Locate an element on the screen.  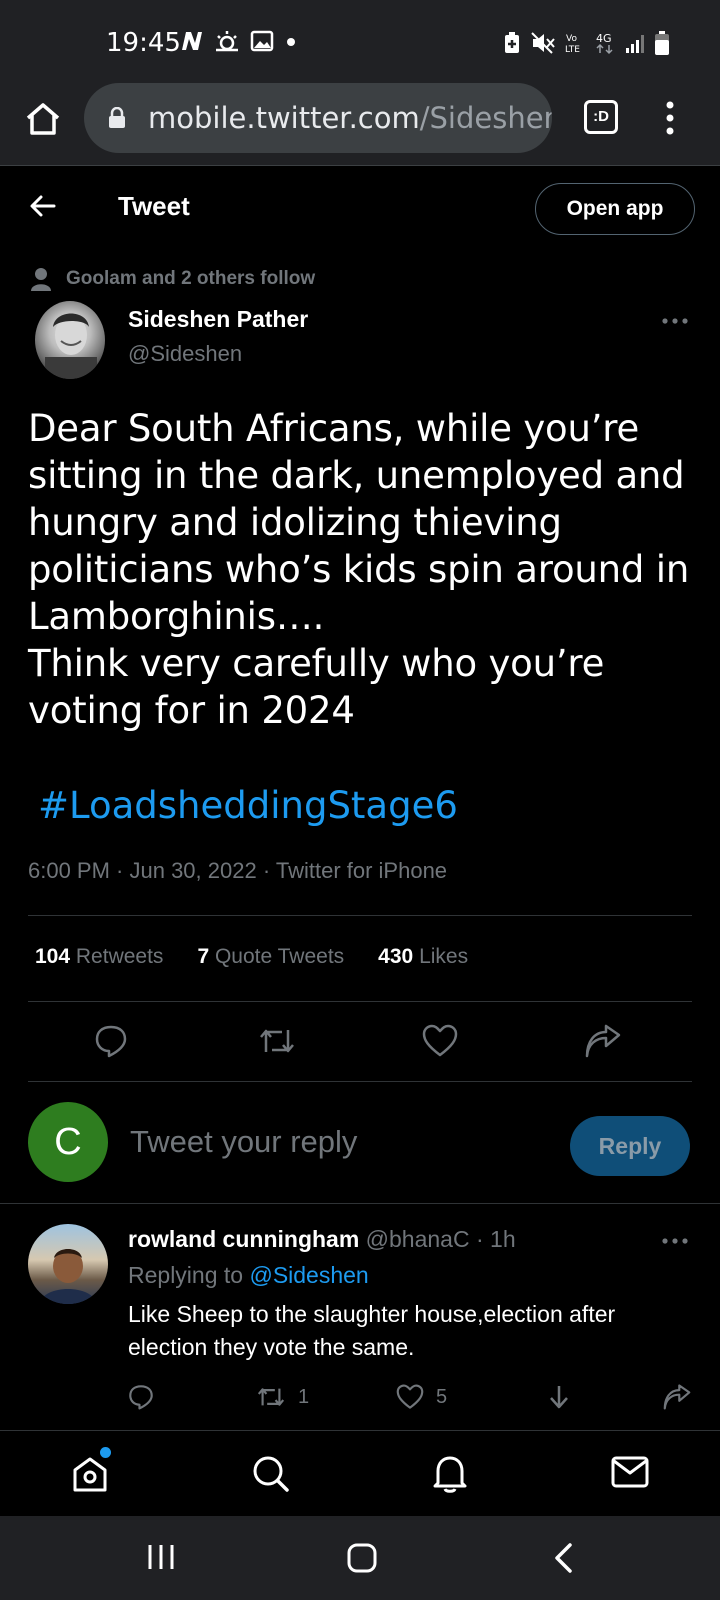
user-avatar: C is located at coordinates (68, 1142).